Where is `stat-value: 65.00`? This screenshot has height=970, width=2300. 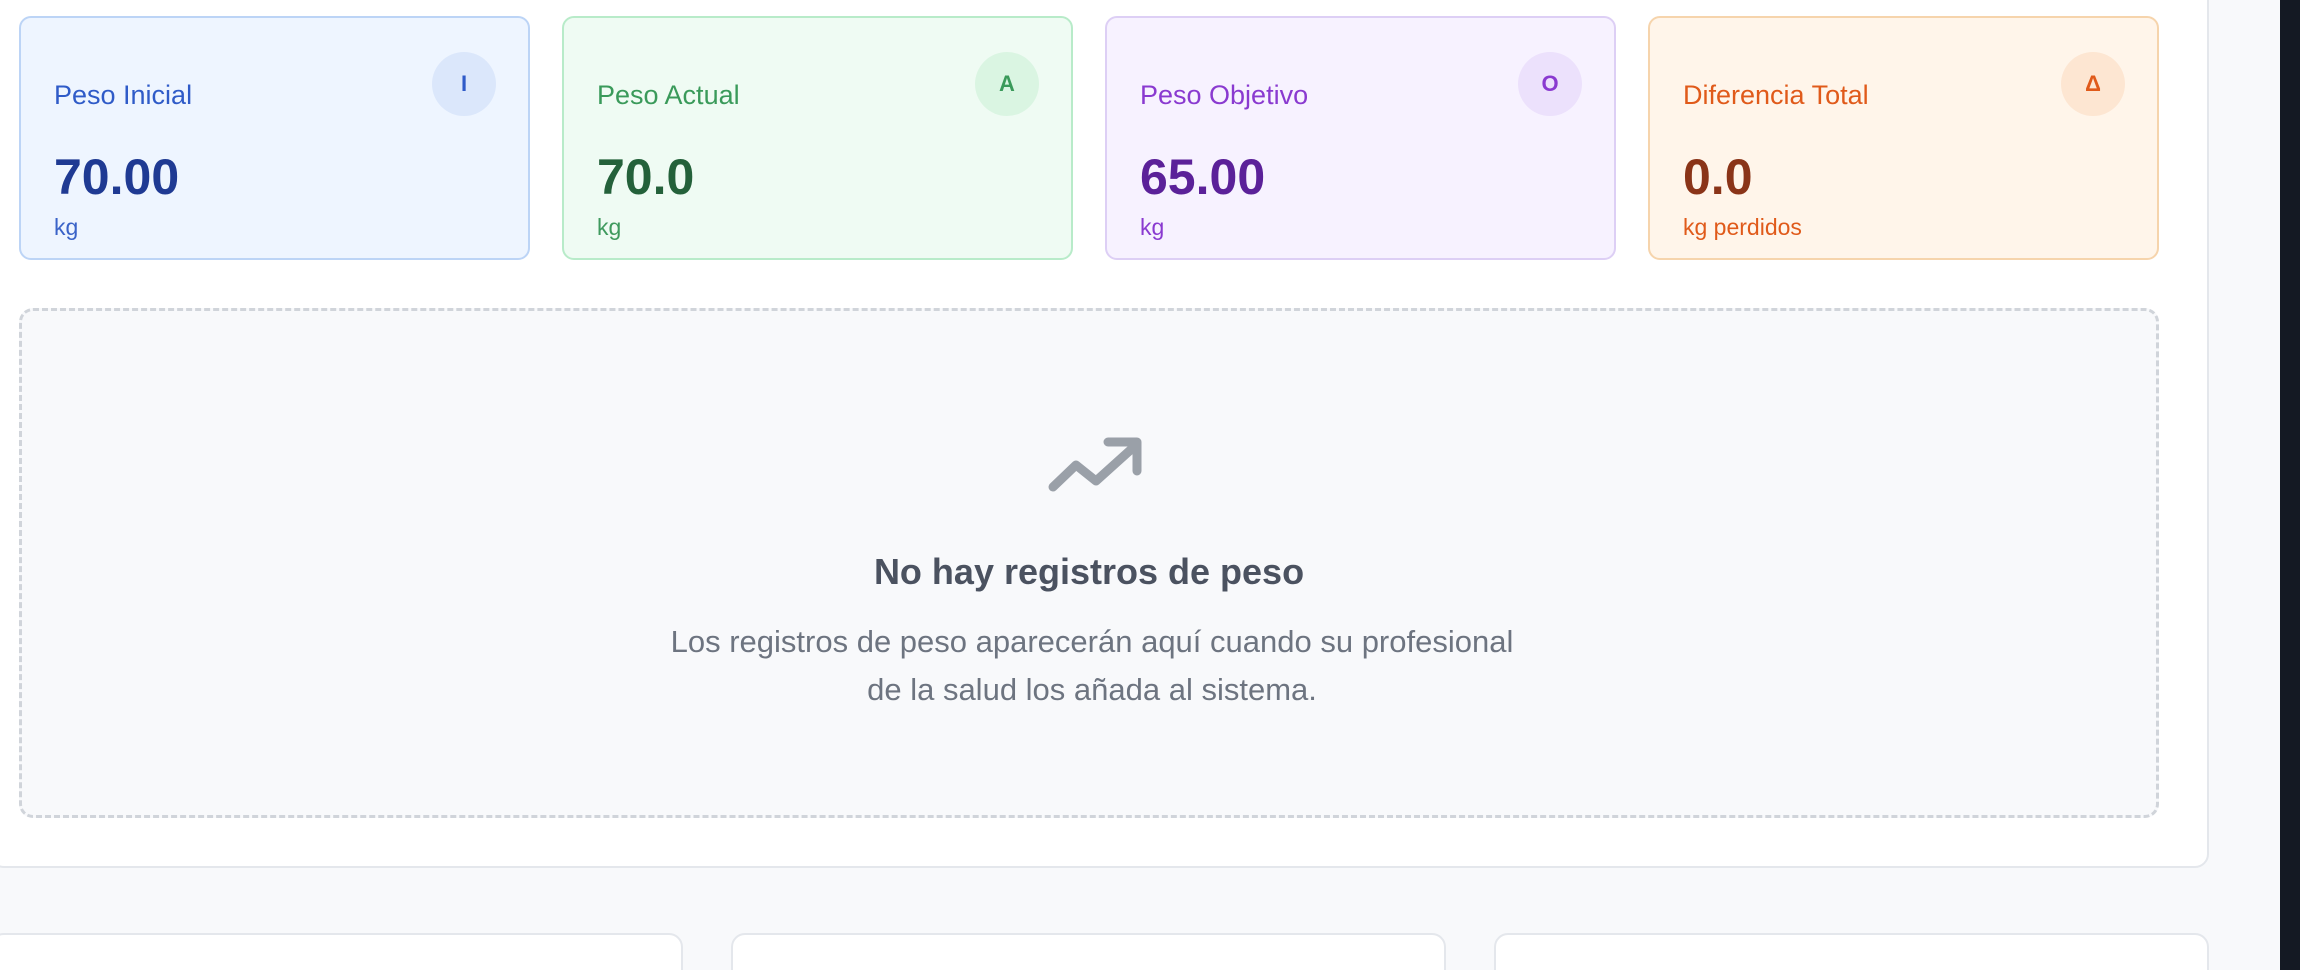 stat-value: 65.00 is located at coordinates (1203, 177).